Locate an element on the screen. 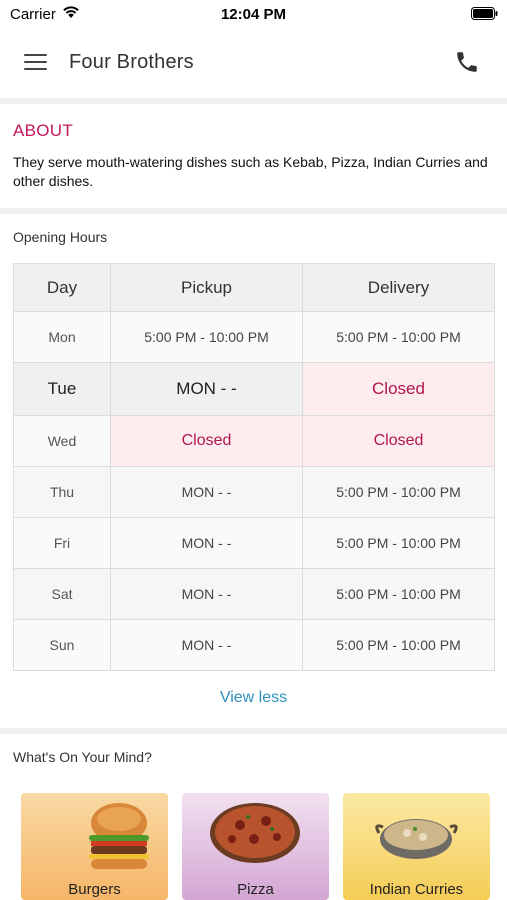 This screenshot has width=507, height=900. clock: 12:04 PM is located at coordinates (253, 14).